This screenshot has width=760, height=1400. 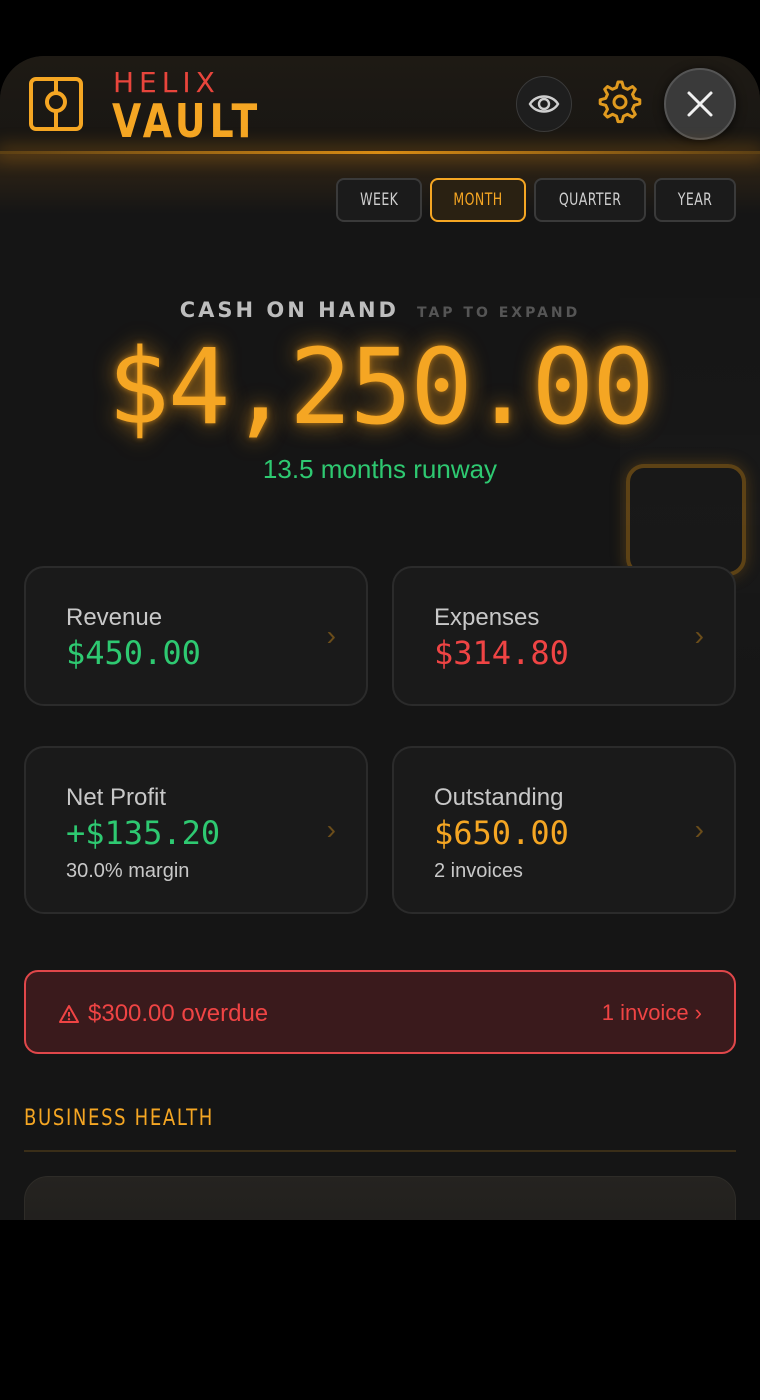 I want to click on net-profit-label: Net Profit, so click(x=116, y=797).